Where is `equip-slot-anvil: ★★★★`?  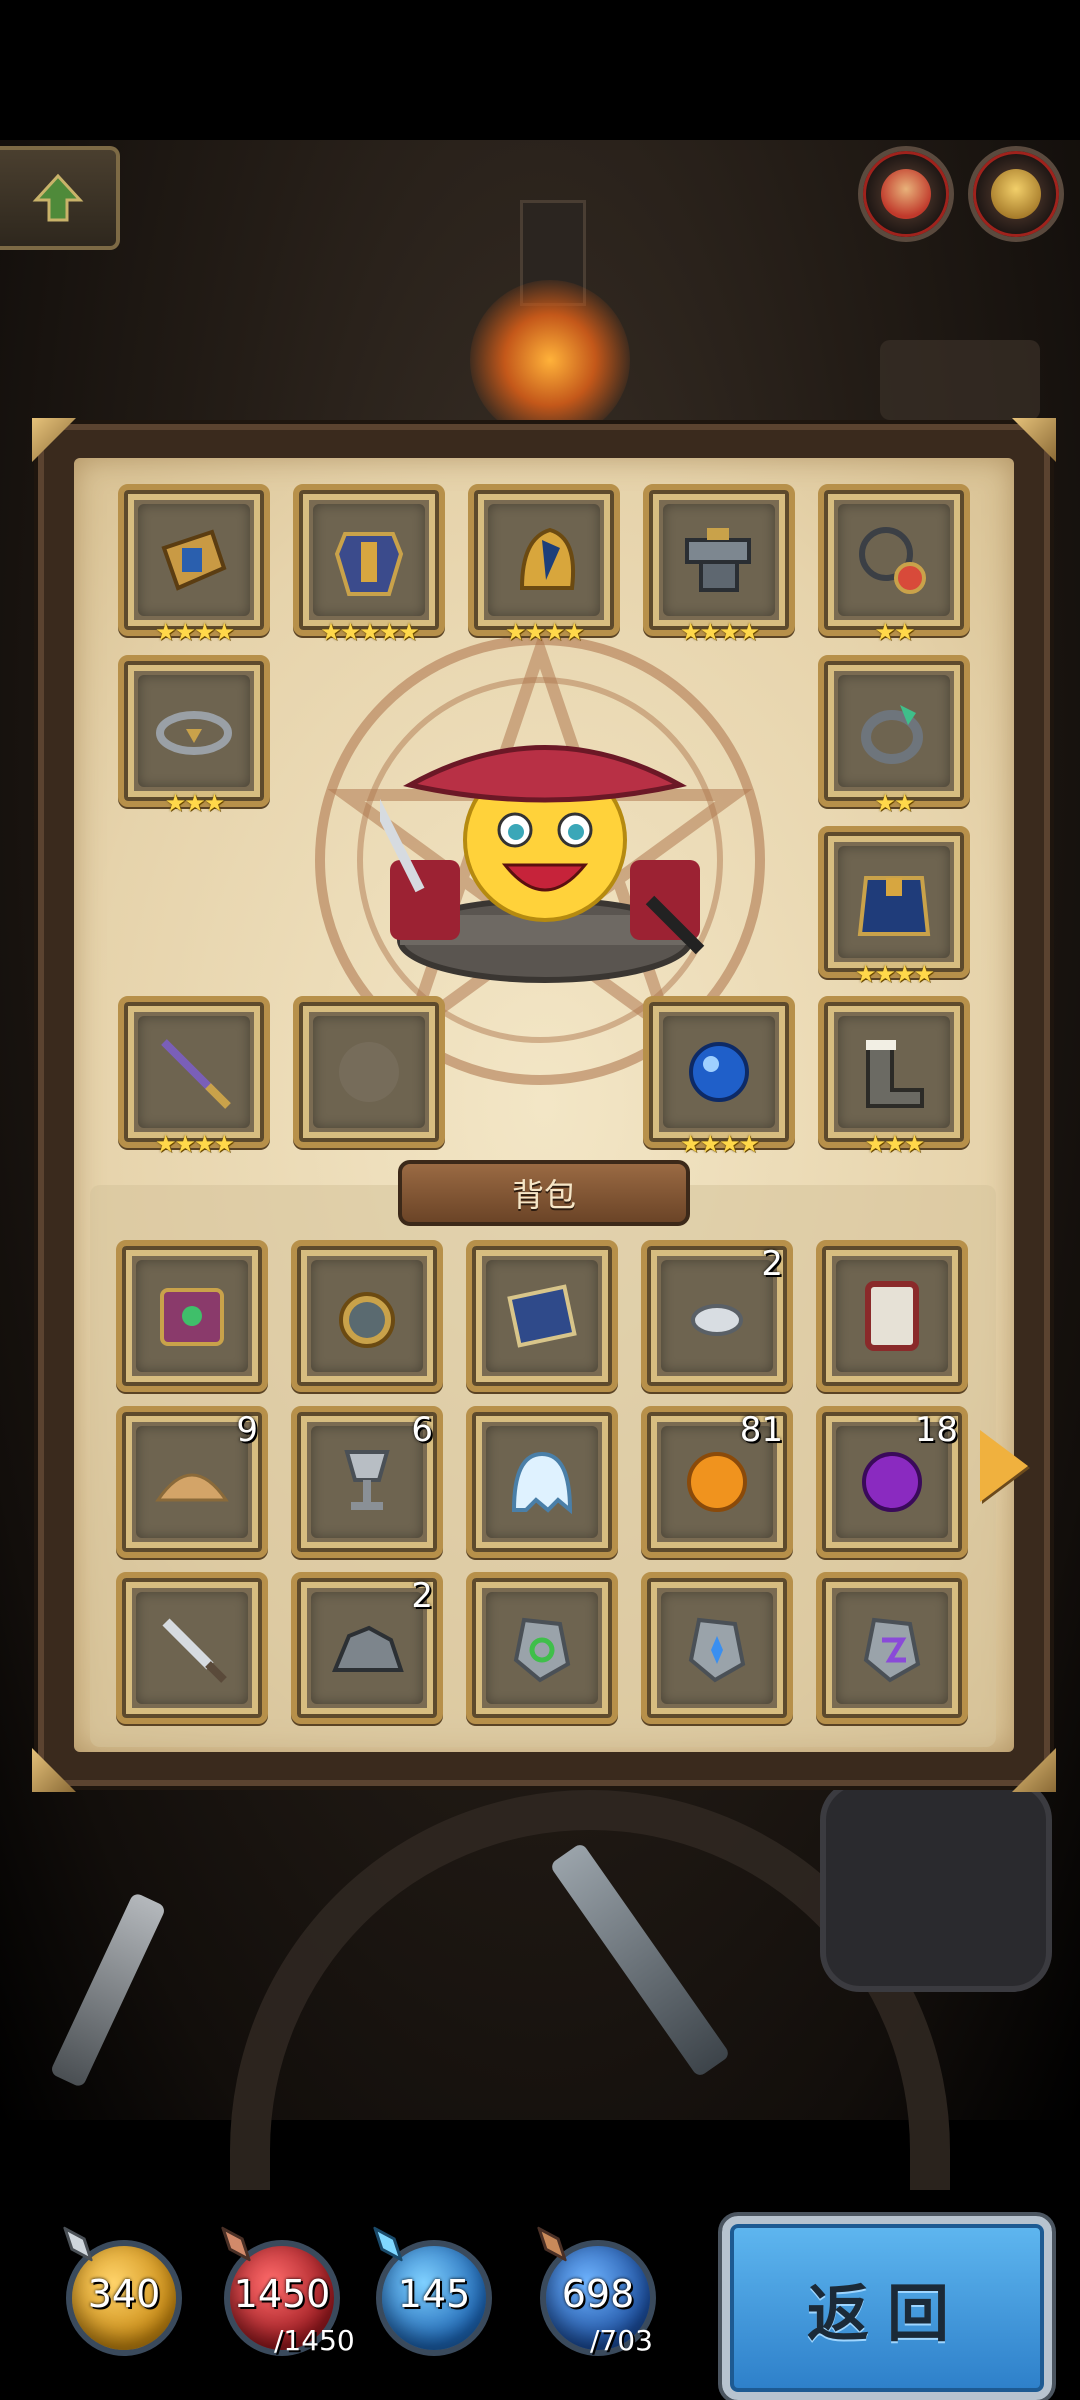 equip-slot-anvil: ★★★★ is located at coordinates (719, 564).